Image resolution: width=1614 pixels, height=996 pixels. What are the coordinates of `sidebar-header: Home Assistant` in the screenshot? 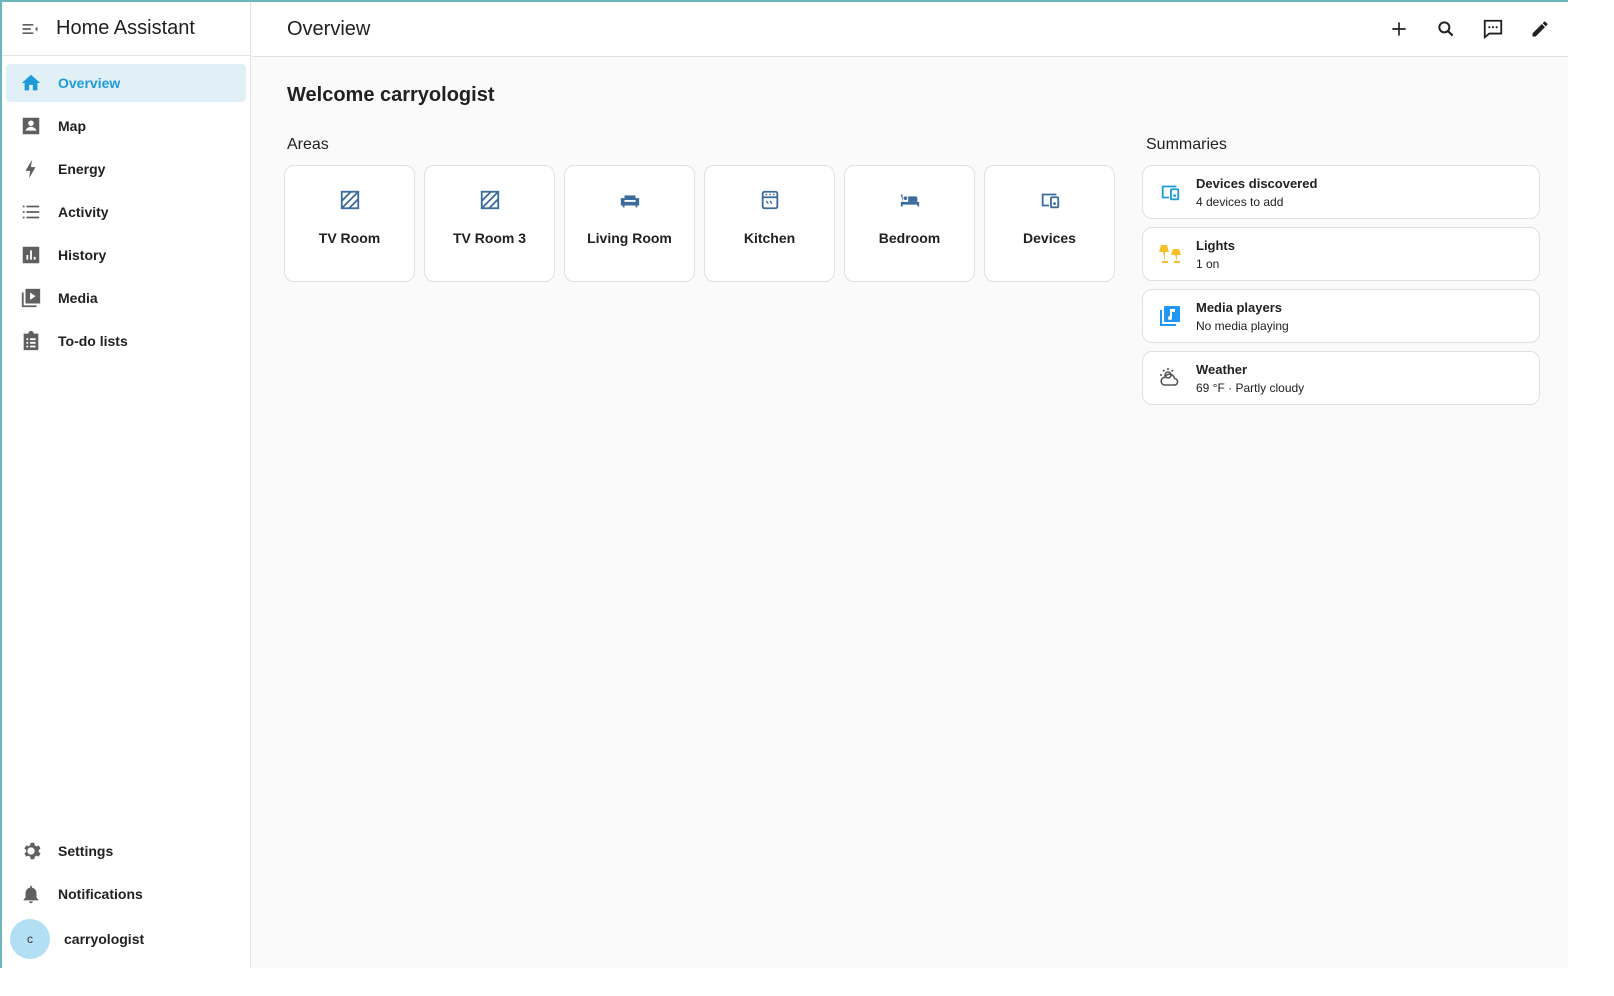 It's located at (126, 29).